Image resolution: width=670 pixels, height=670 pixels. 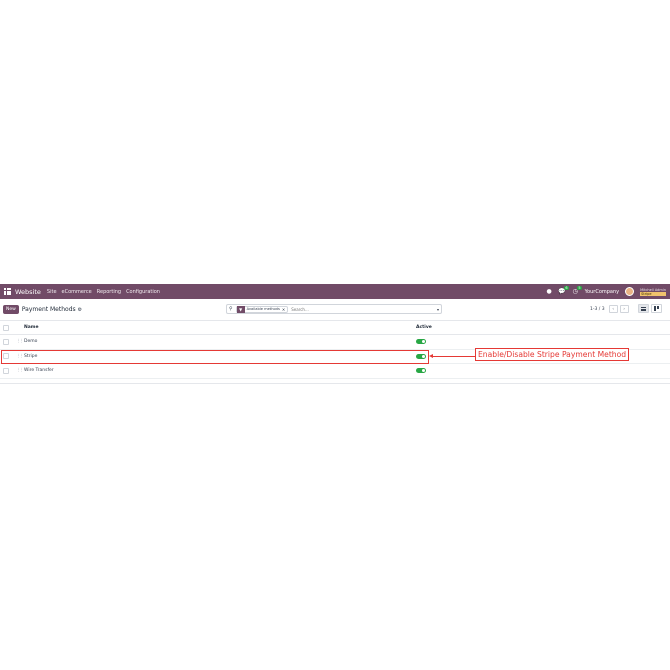 I want to click on activity-icon: ◷ 5, so click(x=577, y=290).